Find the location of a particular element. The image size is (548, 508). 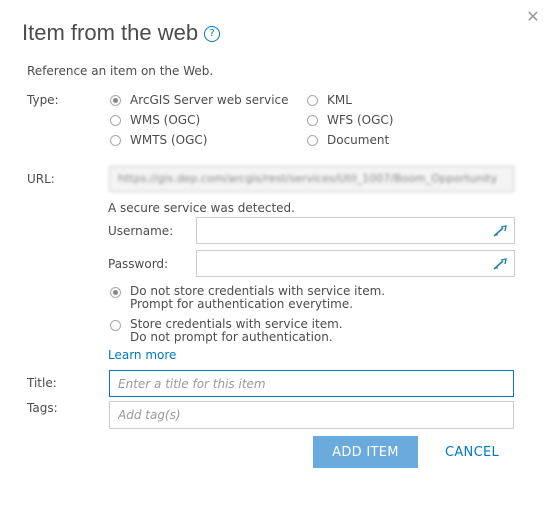

type-option-document: Document is located at coordinates (348, 140).